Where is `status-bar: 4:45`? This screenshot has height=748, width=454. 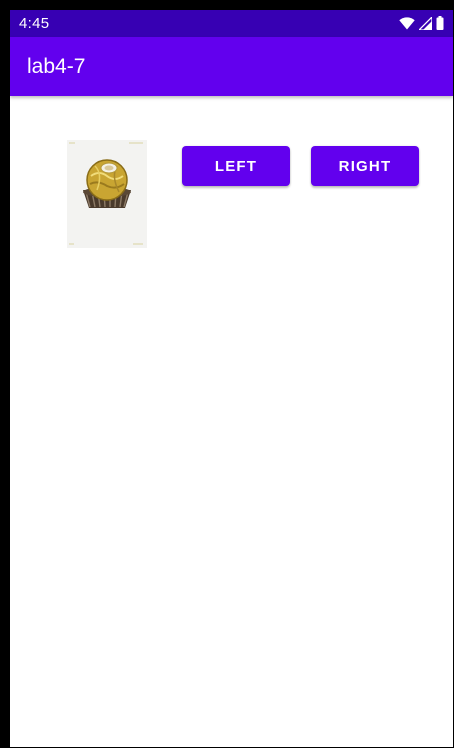
status-bar: 4:45 is located at coordinates (231, 23).